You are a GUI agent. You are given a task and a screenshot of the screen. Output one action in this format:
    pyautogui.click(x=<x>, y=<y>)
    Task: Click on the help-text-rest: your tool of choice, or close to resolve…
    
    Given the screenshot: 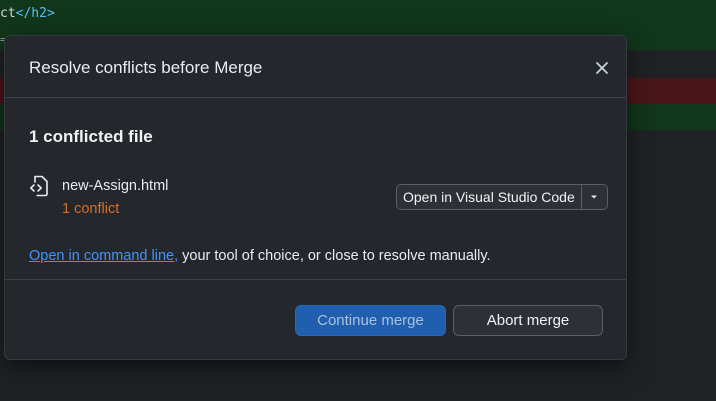 What is the action you would take?
    pyautogui.click(x=334, y=256)
    